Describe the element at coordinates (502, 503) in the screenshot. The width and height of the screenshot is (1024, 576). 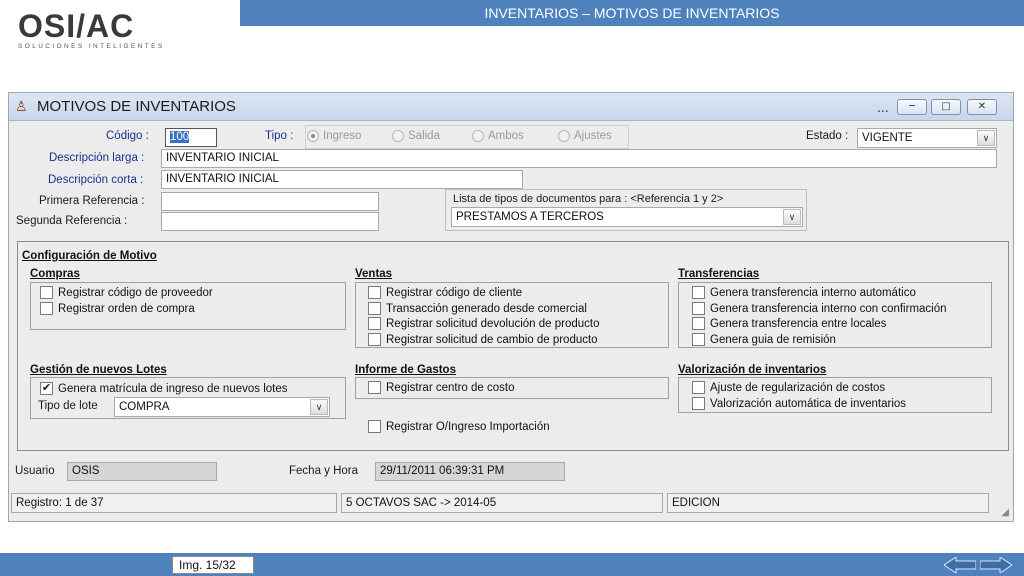
I see `status-empresa: 5 OCTAVOS SAC -> 2014-05` at that location.